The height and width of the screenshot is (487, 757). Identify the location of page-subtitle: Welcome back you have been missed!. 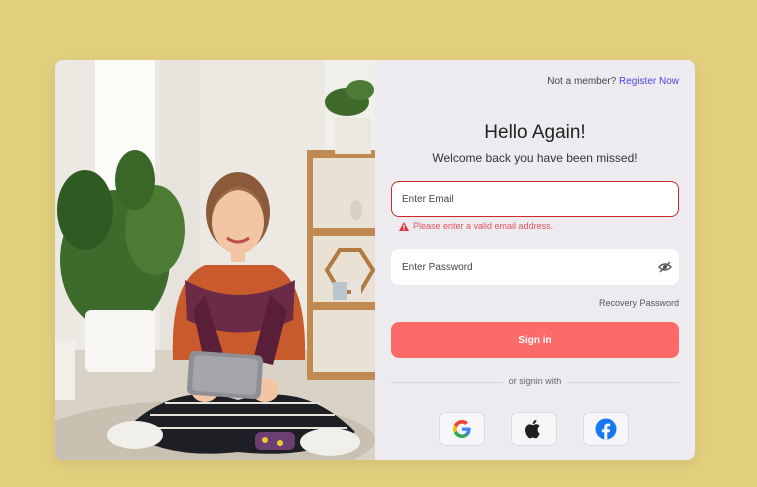
(535, 158).